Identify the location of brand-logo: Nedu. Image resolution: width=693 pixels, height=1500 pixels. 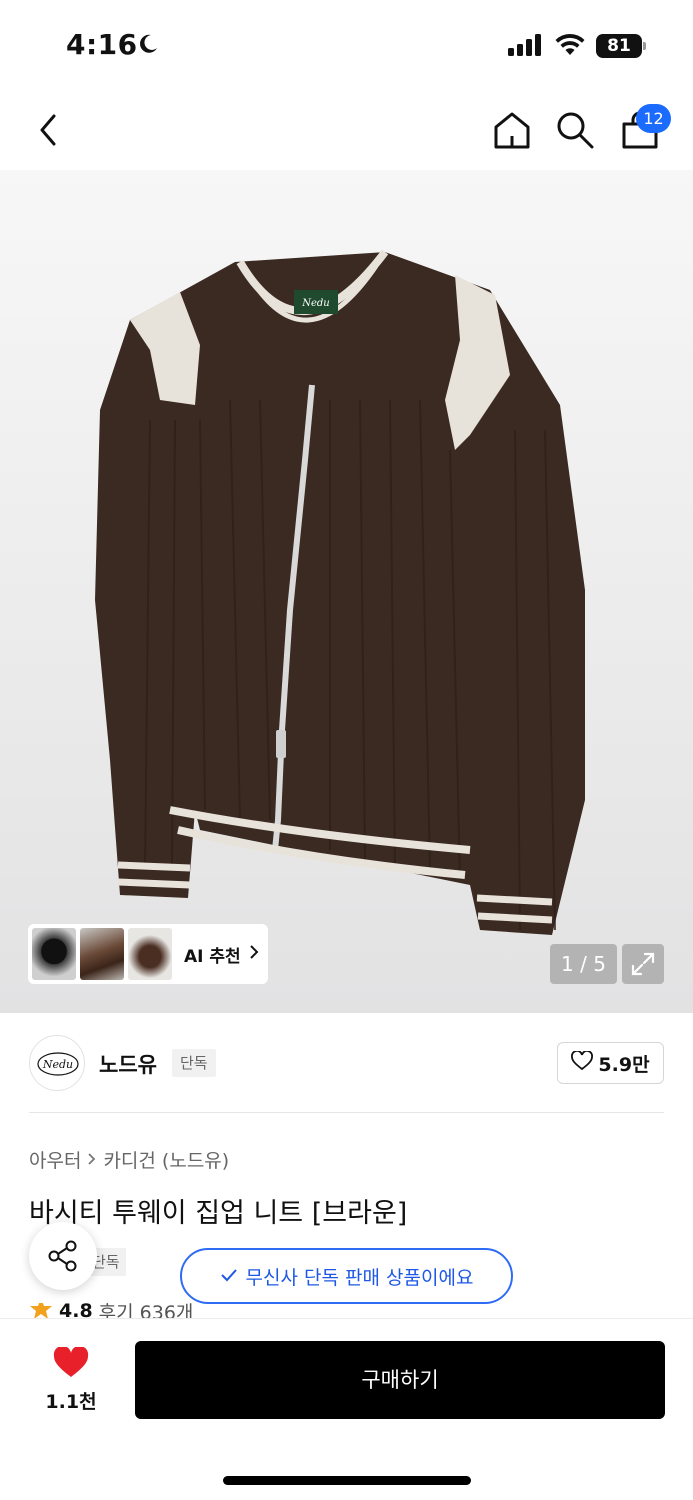
(57, 1063).